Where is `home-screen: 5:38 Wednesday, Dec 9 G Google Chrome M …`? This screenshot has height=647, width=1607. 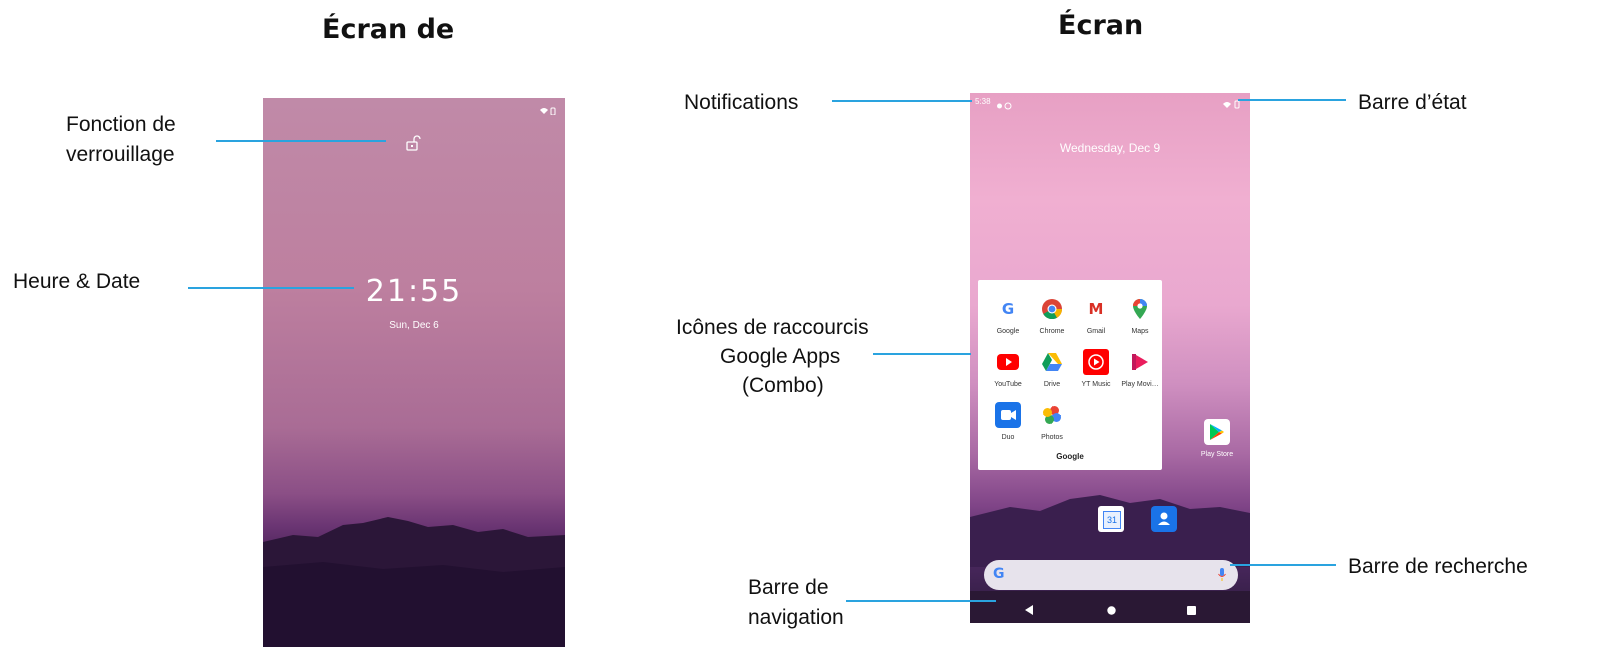
home-screen: 5:38 Wednesday, Dec 9 G Google Chrome M … is located at coordinates (1110, 358).